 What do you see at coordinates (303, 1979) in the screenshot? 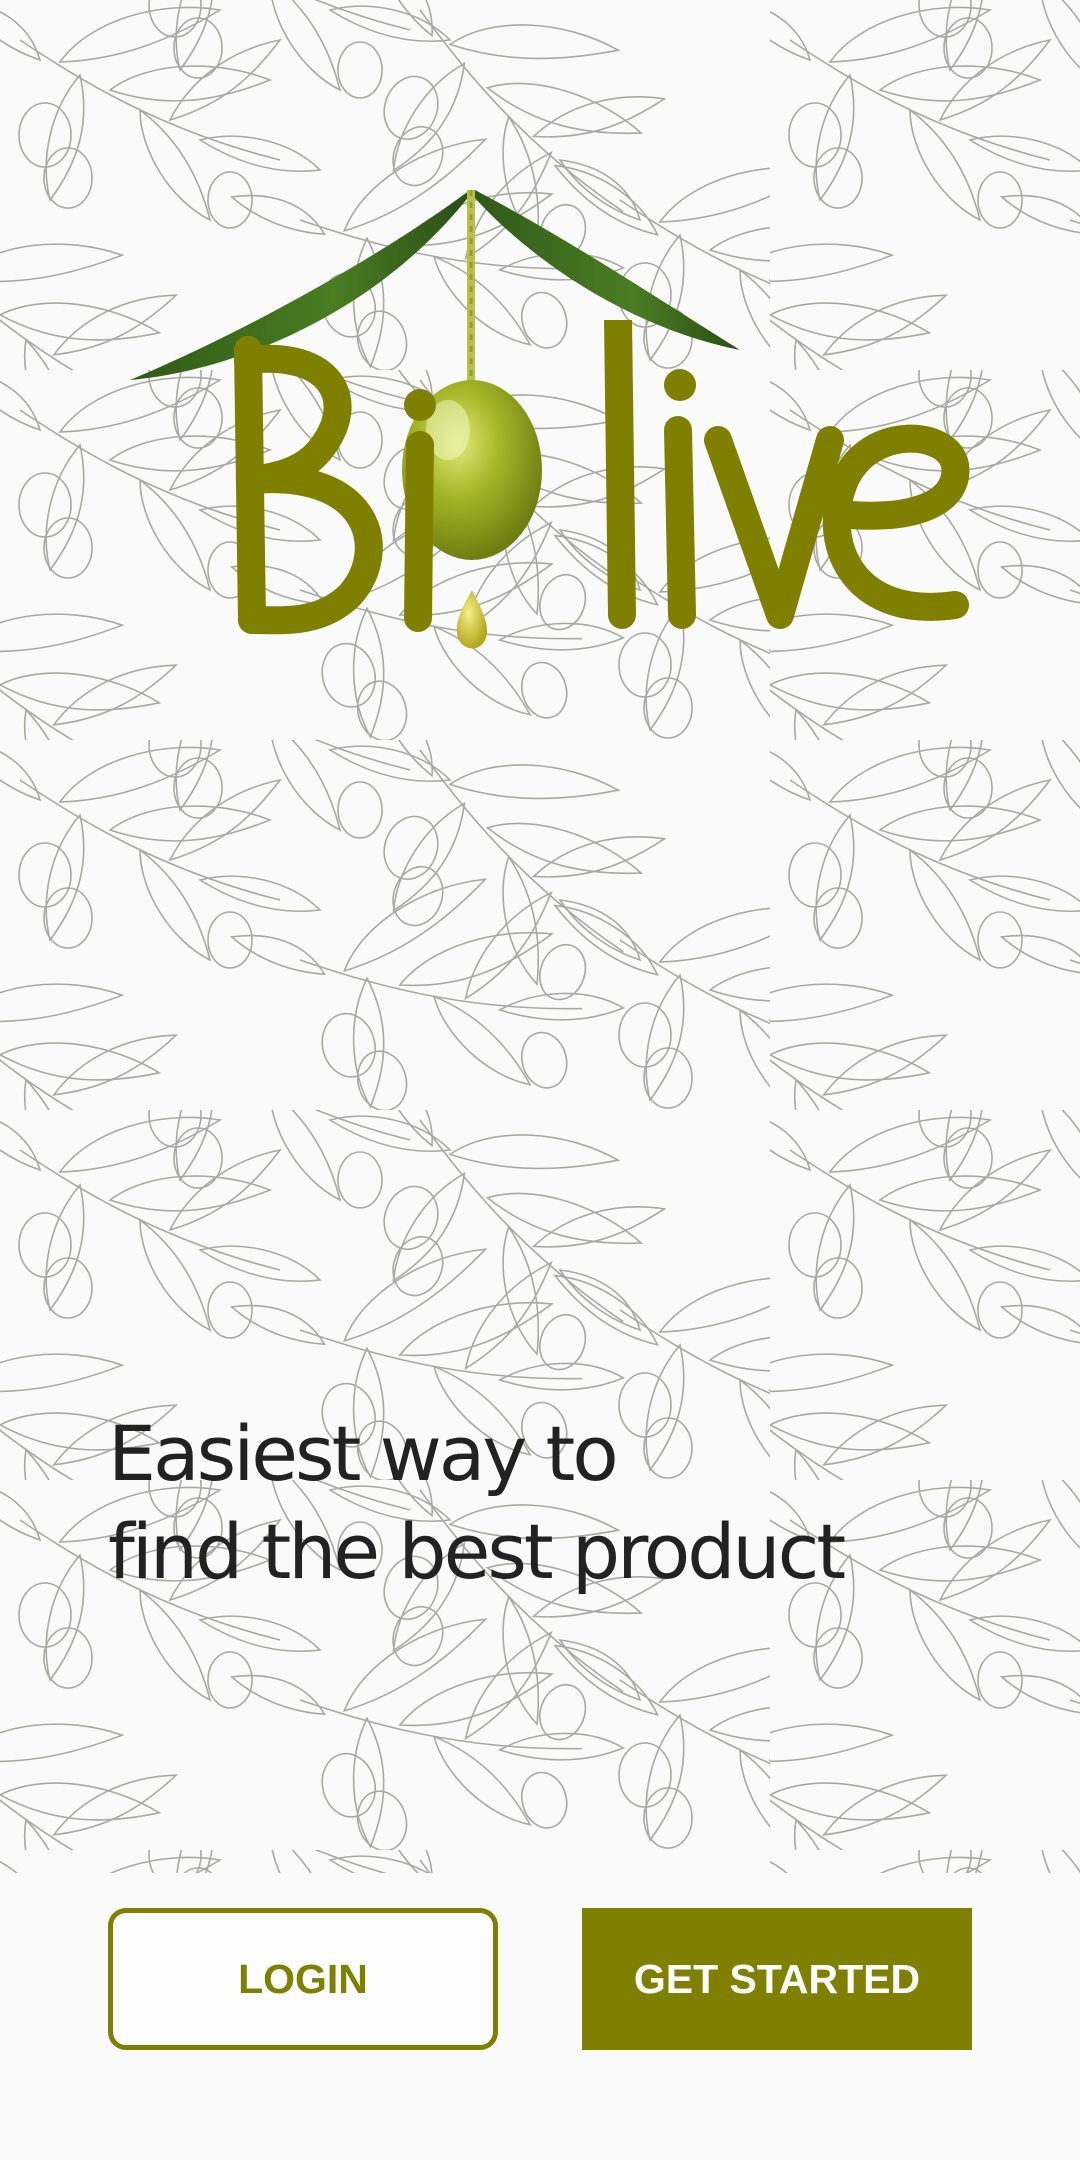
I see `login-button: LOGIN` at bounding box center [303, 1979].